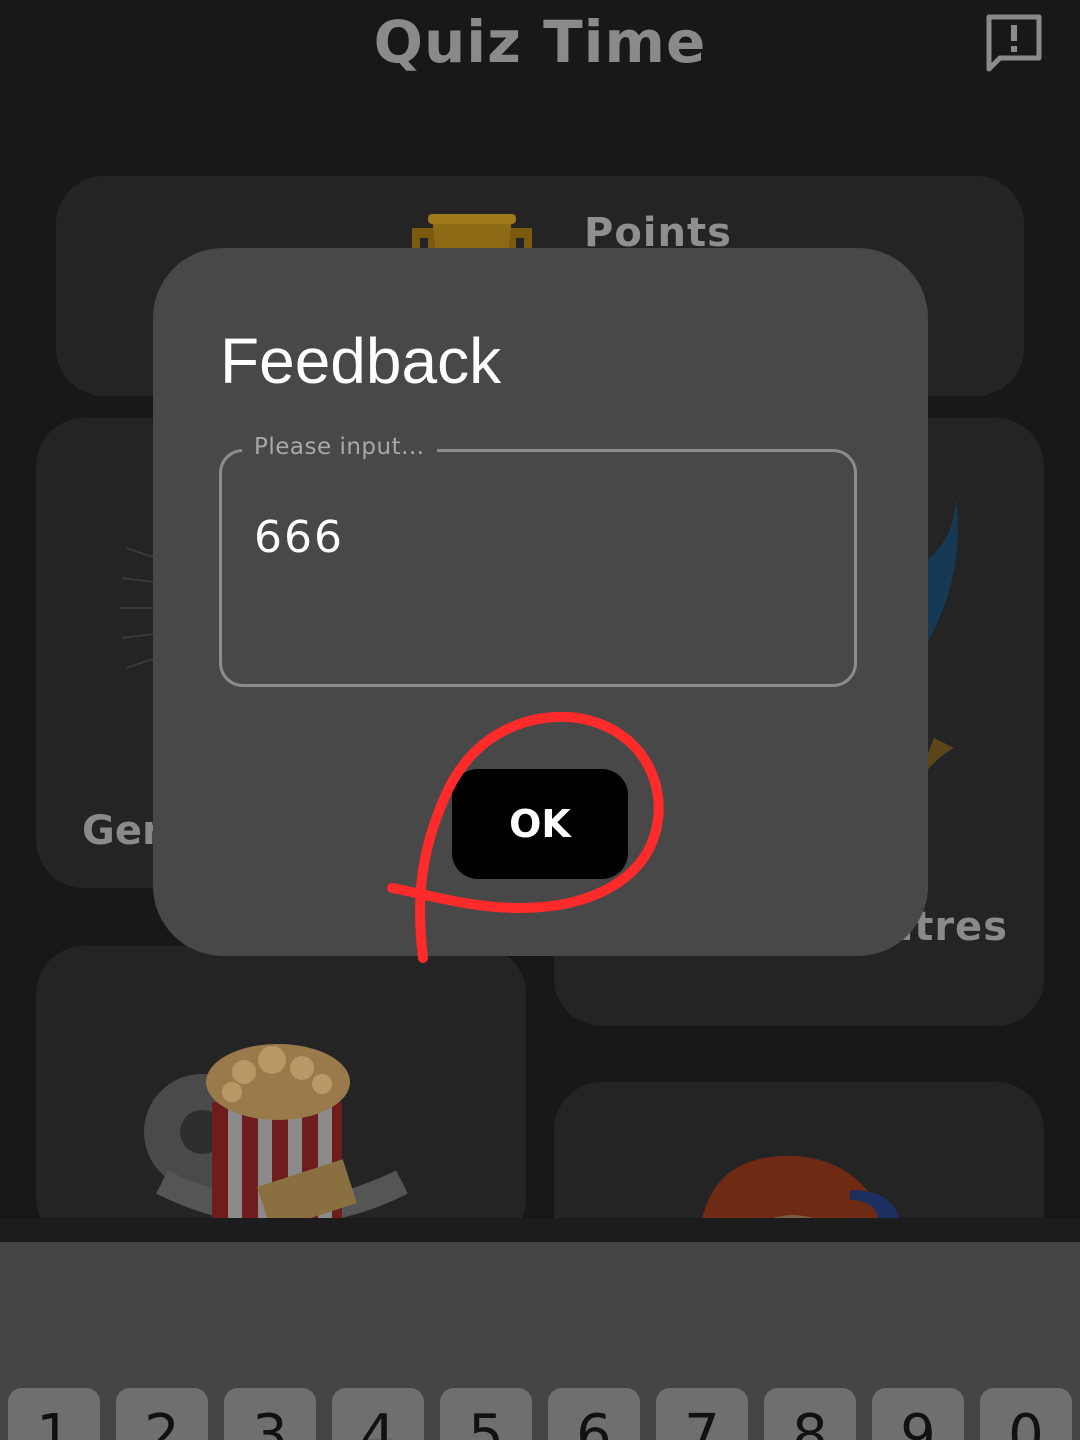 The image size is (1080, 1440). Describe the element at coordinates (540, 1230) in the screenshot. I see `keyboard-divider` at that location.